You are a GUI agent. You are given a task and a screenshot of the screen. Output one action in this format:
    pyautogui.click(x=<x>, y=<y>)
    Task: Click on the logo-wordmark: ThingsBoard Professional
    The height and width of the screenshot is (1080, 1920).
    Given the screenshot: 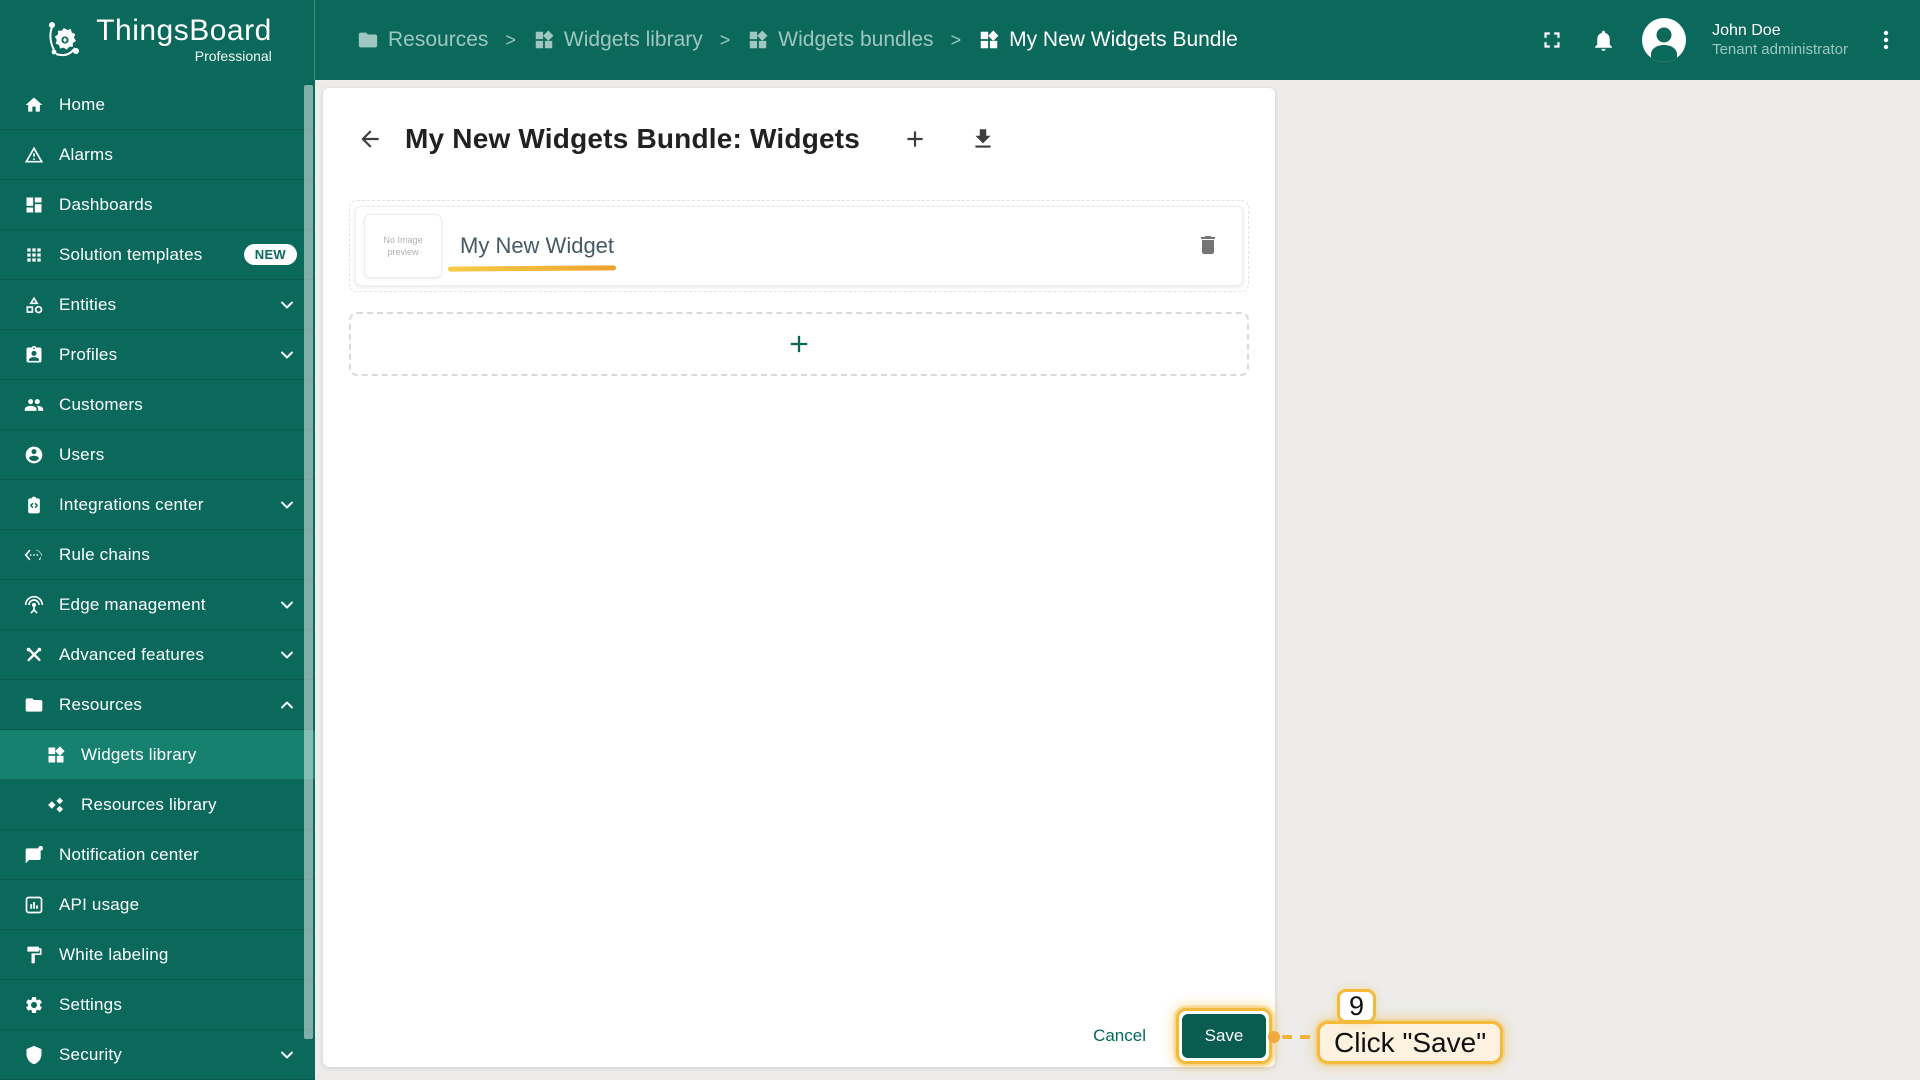 What is the action you would take?
    pyautogui.click(x=184, y=39)
    